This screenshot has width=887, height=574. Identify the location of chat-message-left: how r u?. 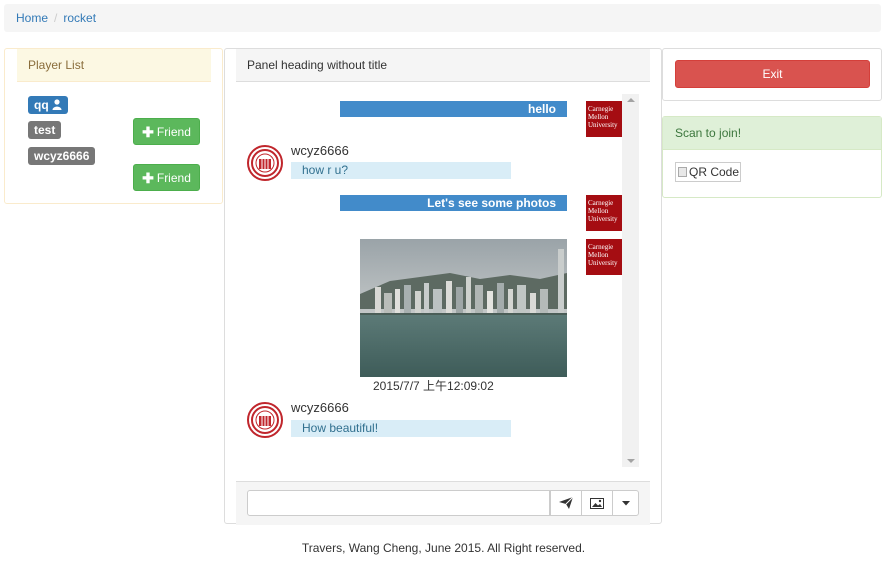
(401, 170).